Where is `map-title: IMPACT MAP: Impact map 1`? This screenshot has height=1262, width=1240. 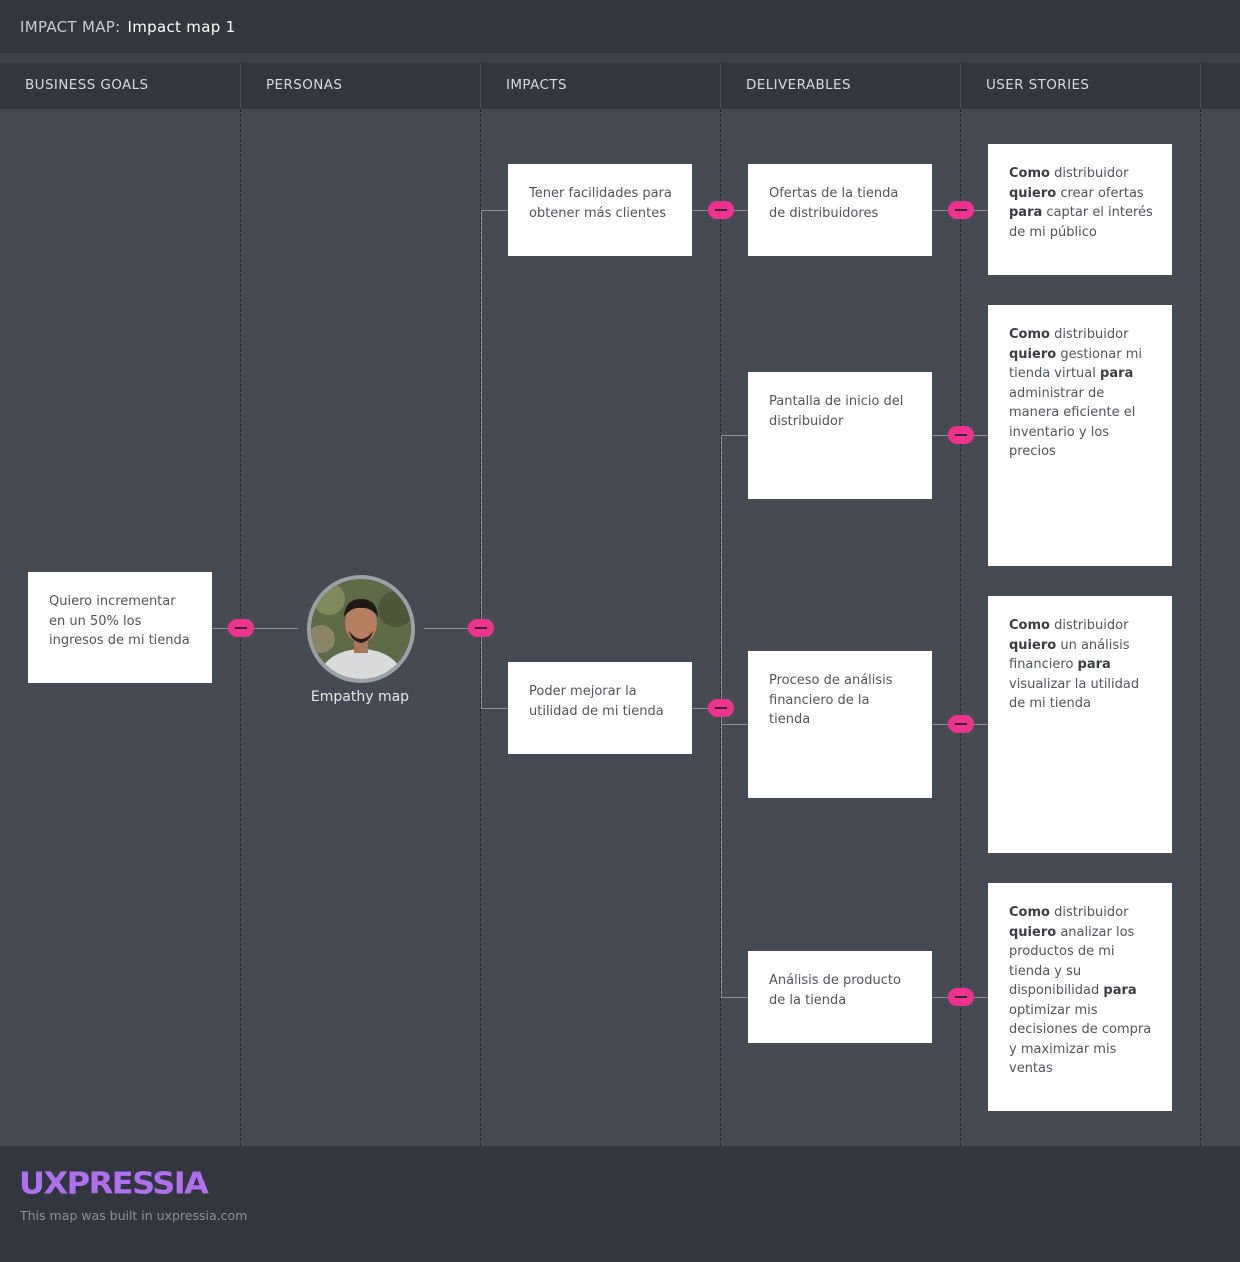 map-title: IMPACT MAP: Impact map 1 is located at coordinates (127, 27).